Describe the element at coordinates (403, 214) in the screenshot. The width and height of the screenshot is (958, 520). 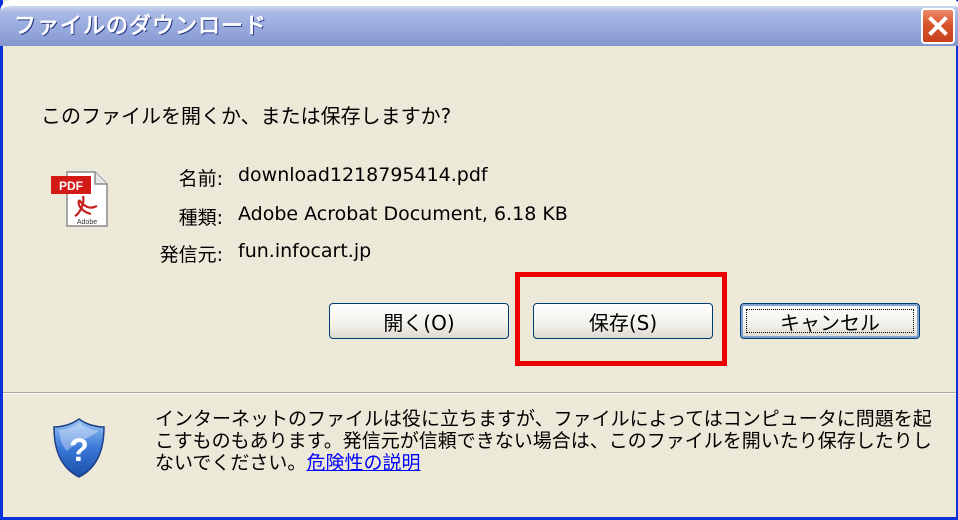
I see `file-type-value: Adobe Acrobat Document, 6.18 KB` at that location.